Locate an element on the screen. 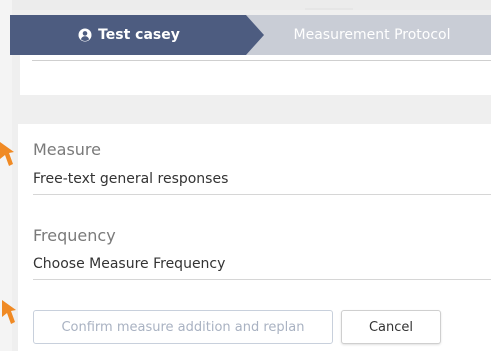 The image size is (491, 351). upper-panel-divider is located at coordinates (261, 60).